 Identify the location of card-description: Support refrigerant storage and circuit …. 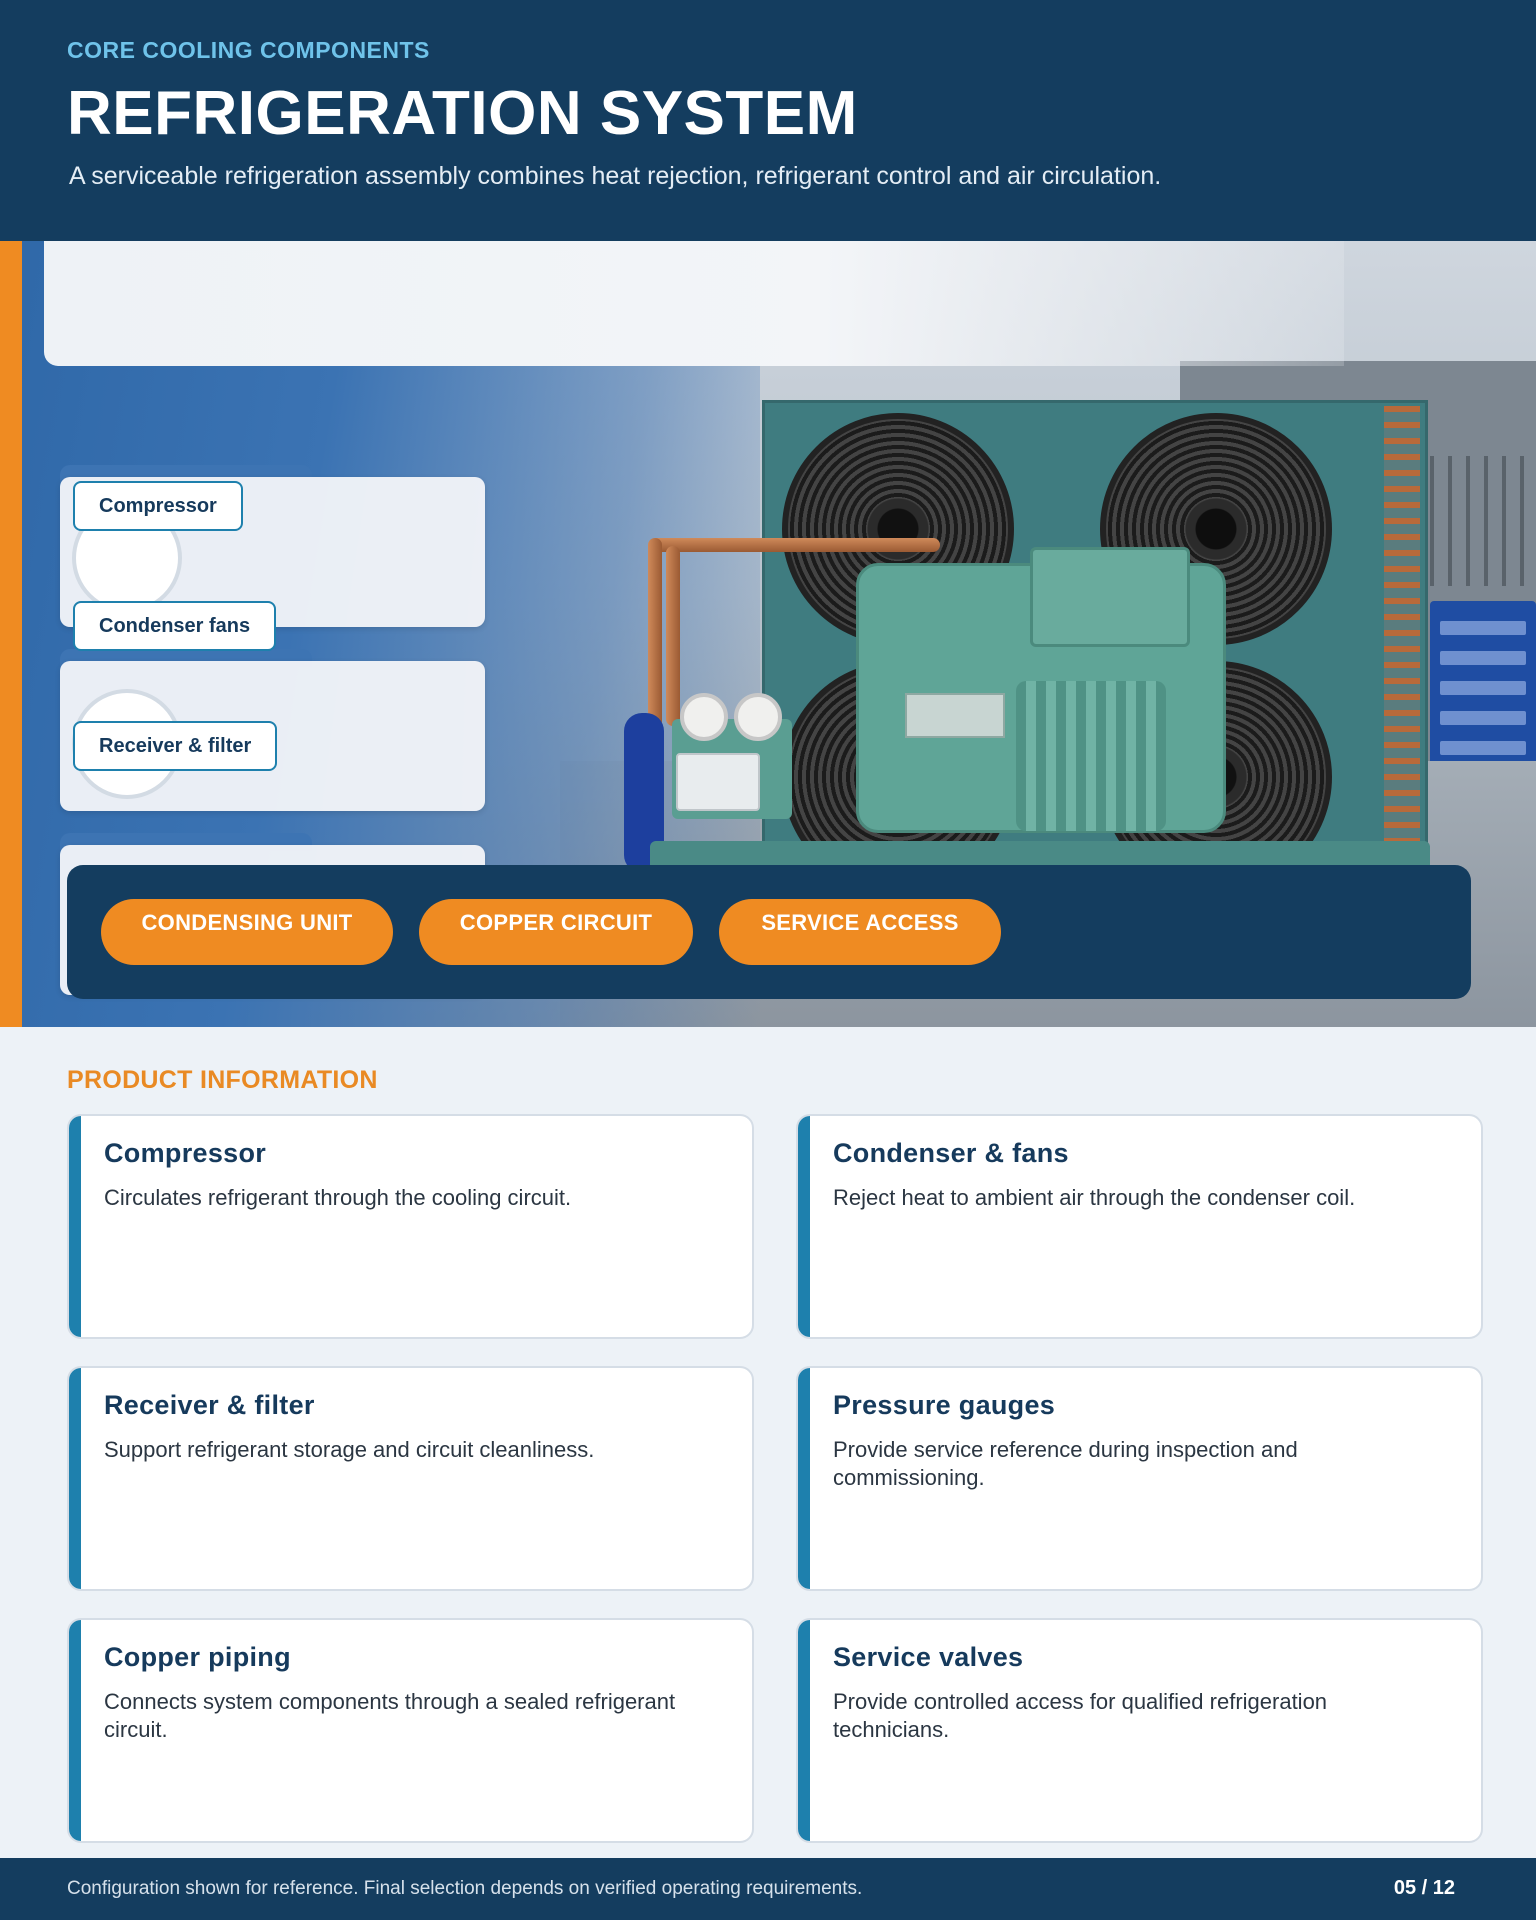
(349, 1449).